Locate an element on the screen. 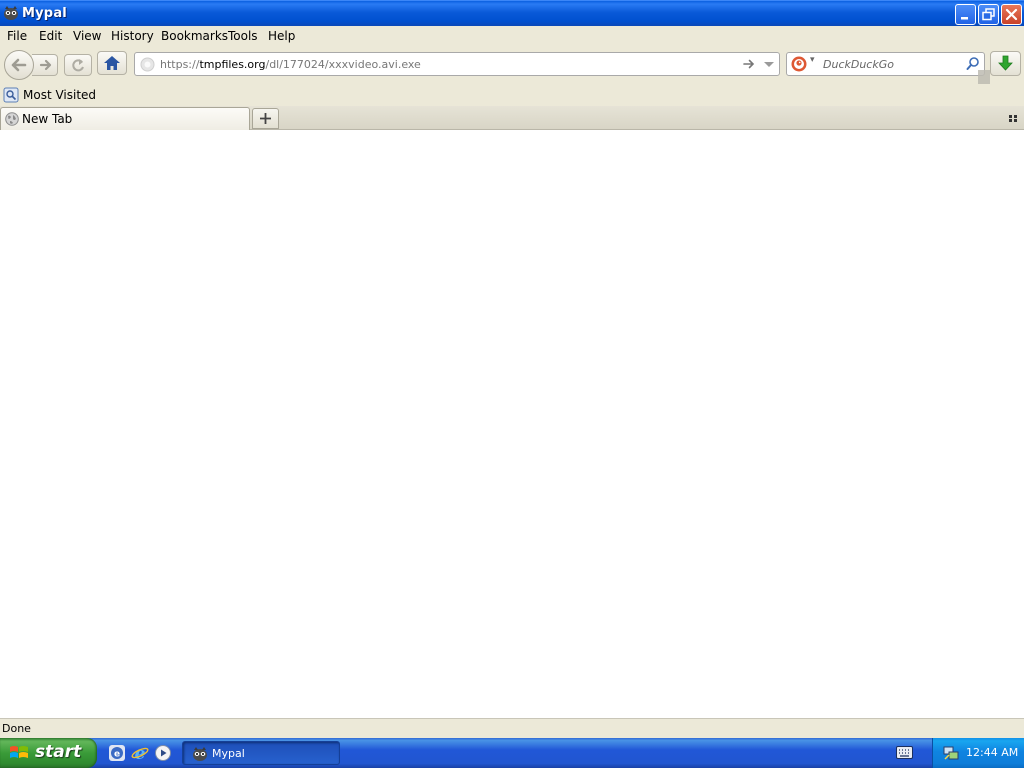 Image resolution: width=1024 pixels, height=768 pixels. tab-label: New Tab is located at coordinates (47, 119).